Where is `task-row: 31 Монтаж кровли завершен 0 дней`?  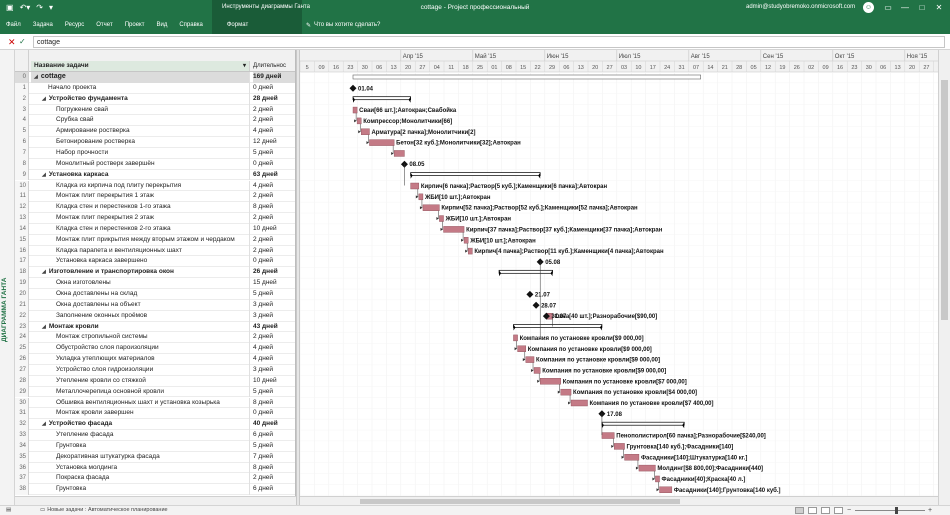 task-row: 31 Монтаж кровли завершен 0 дней is located at coordinates (155, 414).